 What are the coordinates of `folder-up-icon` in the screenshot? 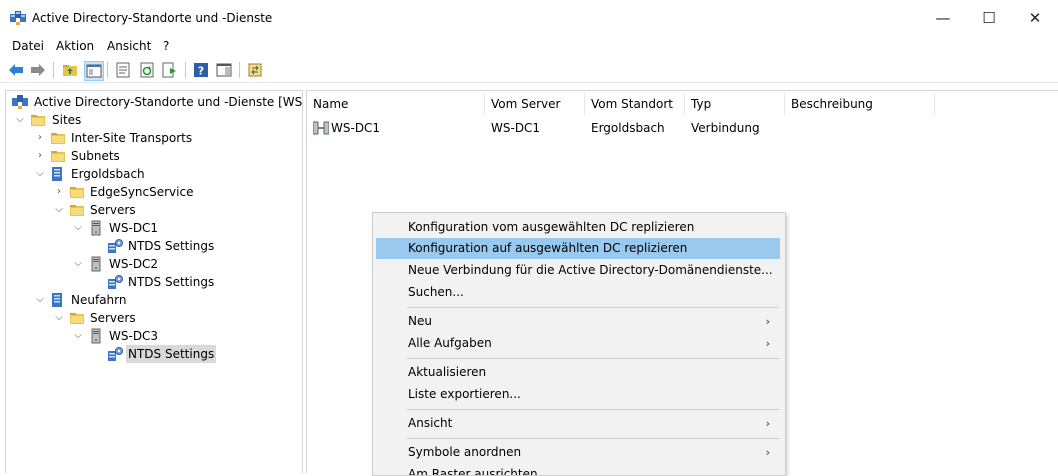 It's located at (70, 70).